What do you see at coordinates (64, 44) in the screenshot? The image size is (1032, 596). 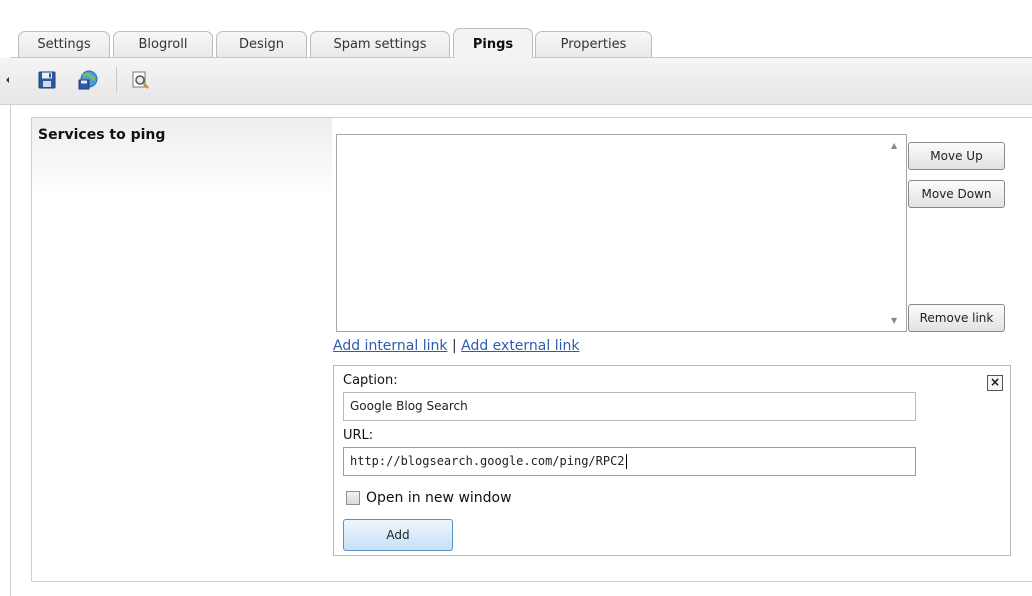 I see `tab-settings: Settings` at bounding box center [64, 44].